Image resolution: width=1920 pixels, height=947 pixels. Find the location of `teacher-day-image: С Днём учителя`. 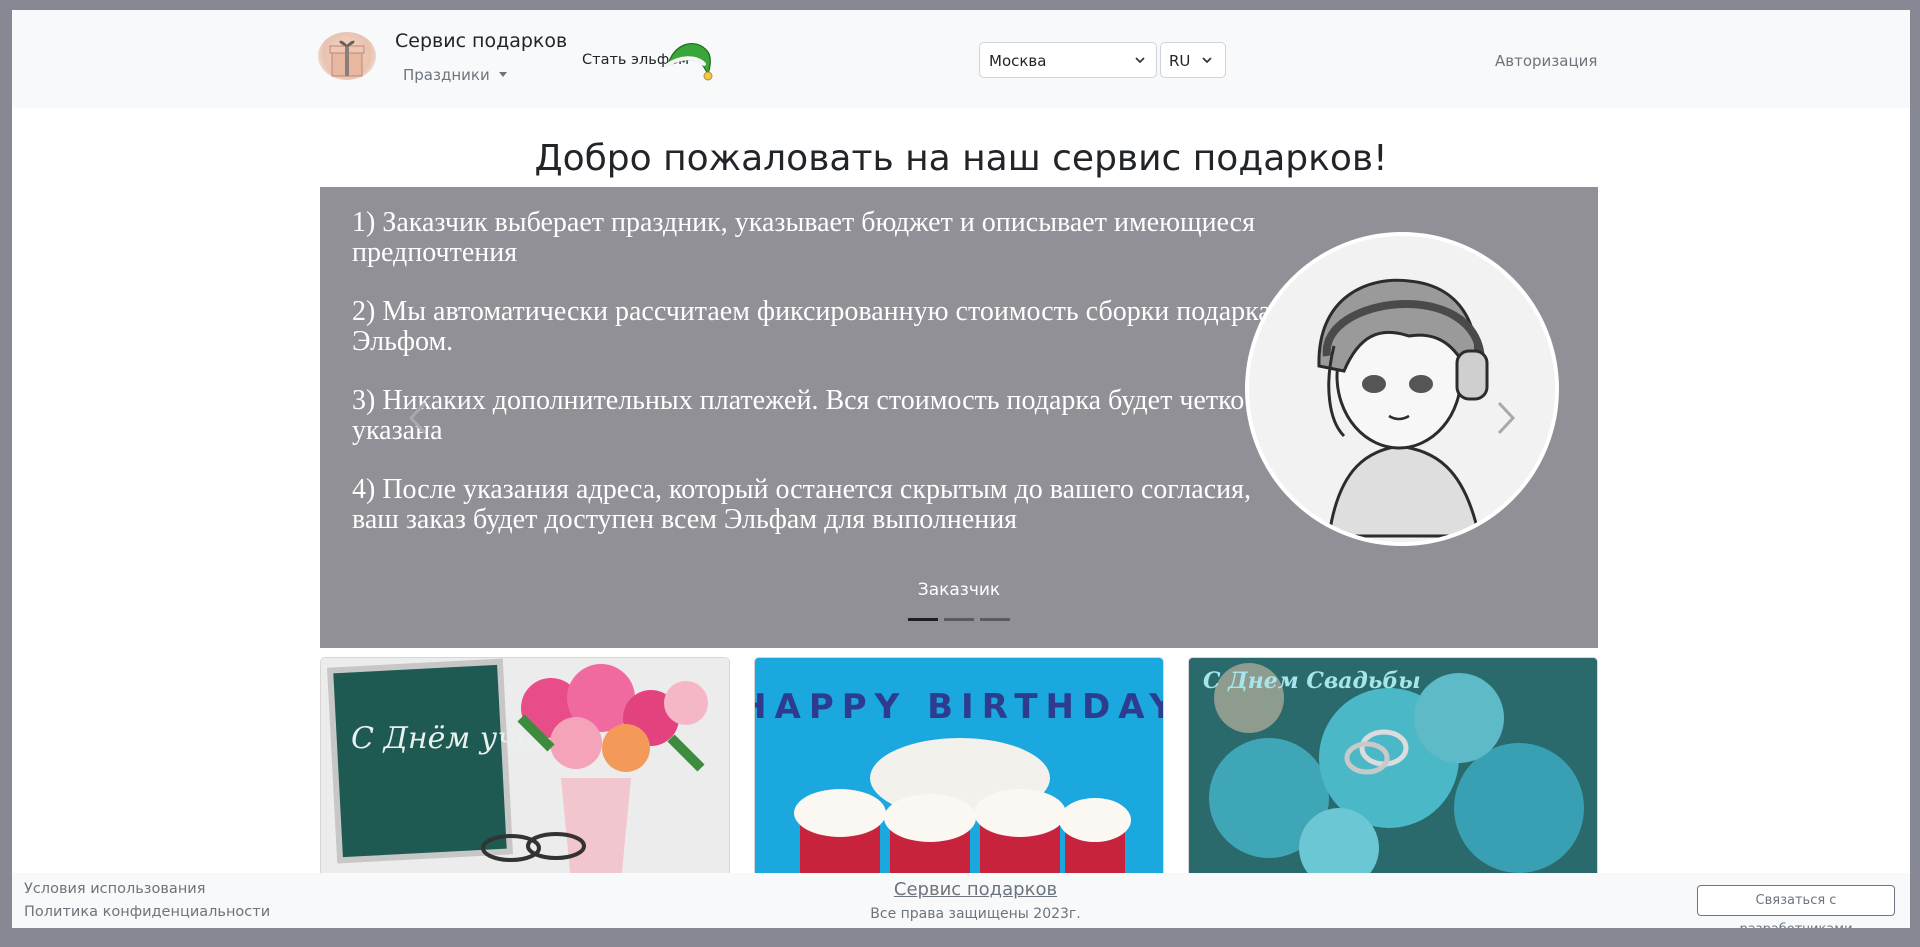

teacher-day-image: С Днём учителя is located at coordinates (525, 769).